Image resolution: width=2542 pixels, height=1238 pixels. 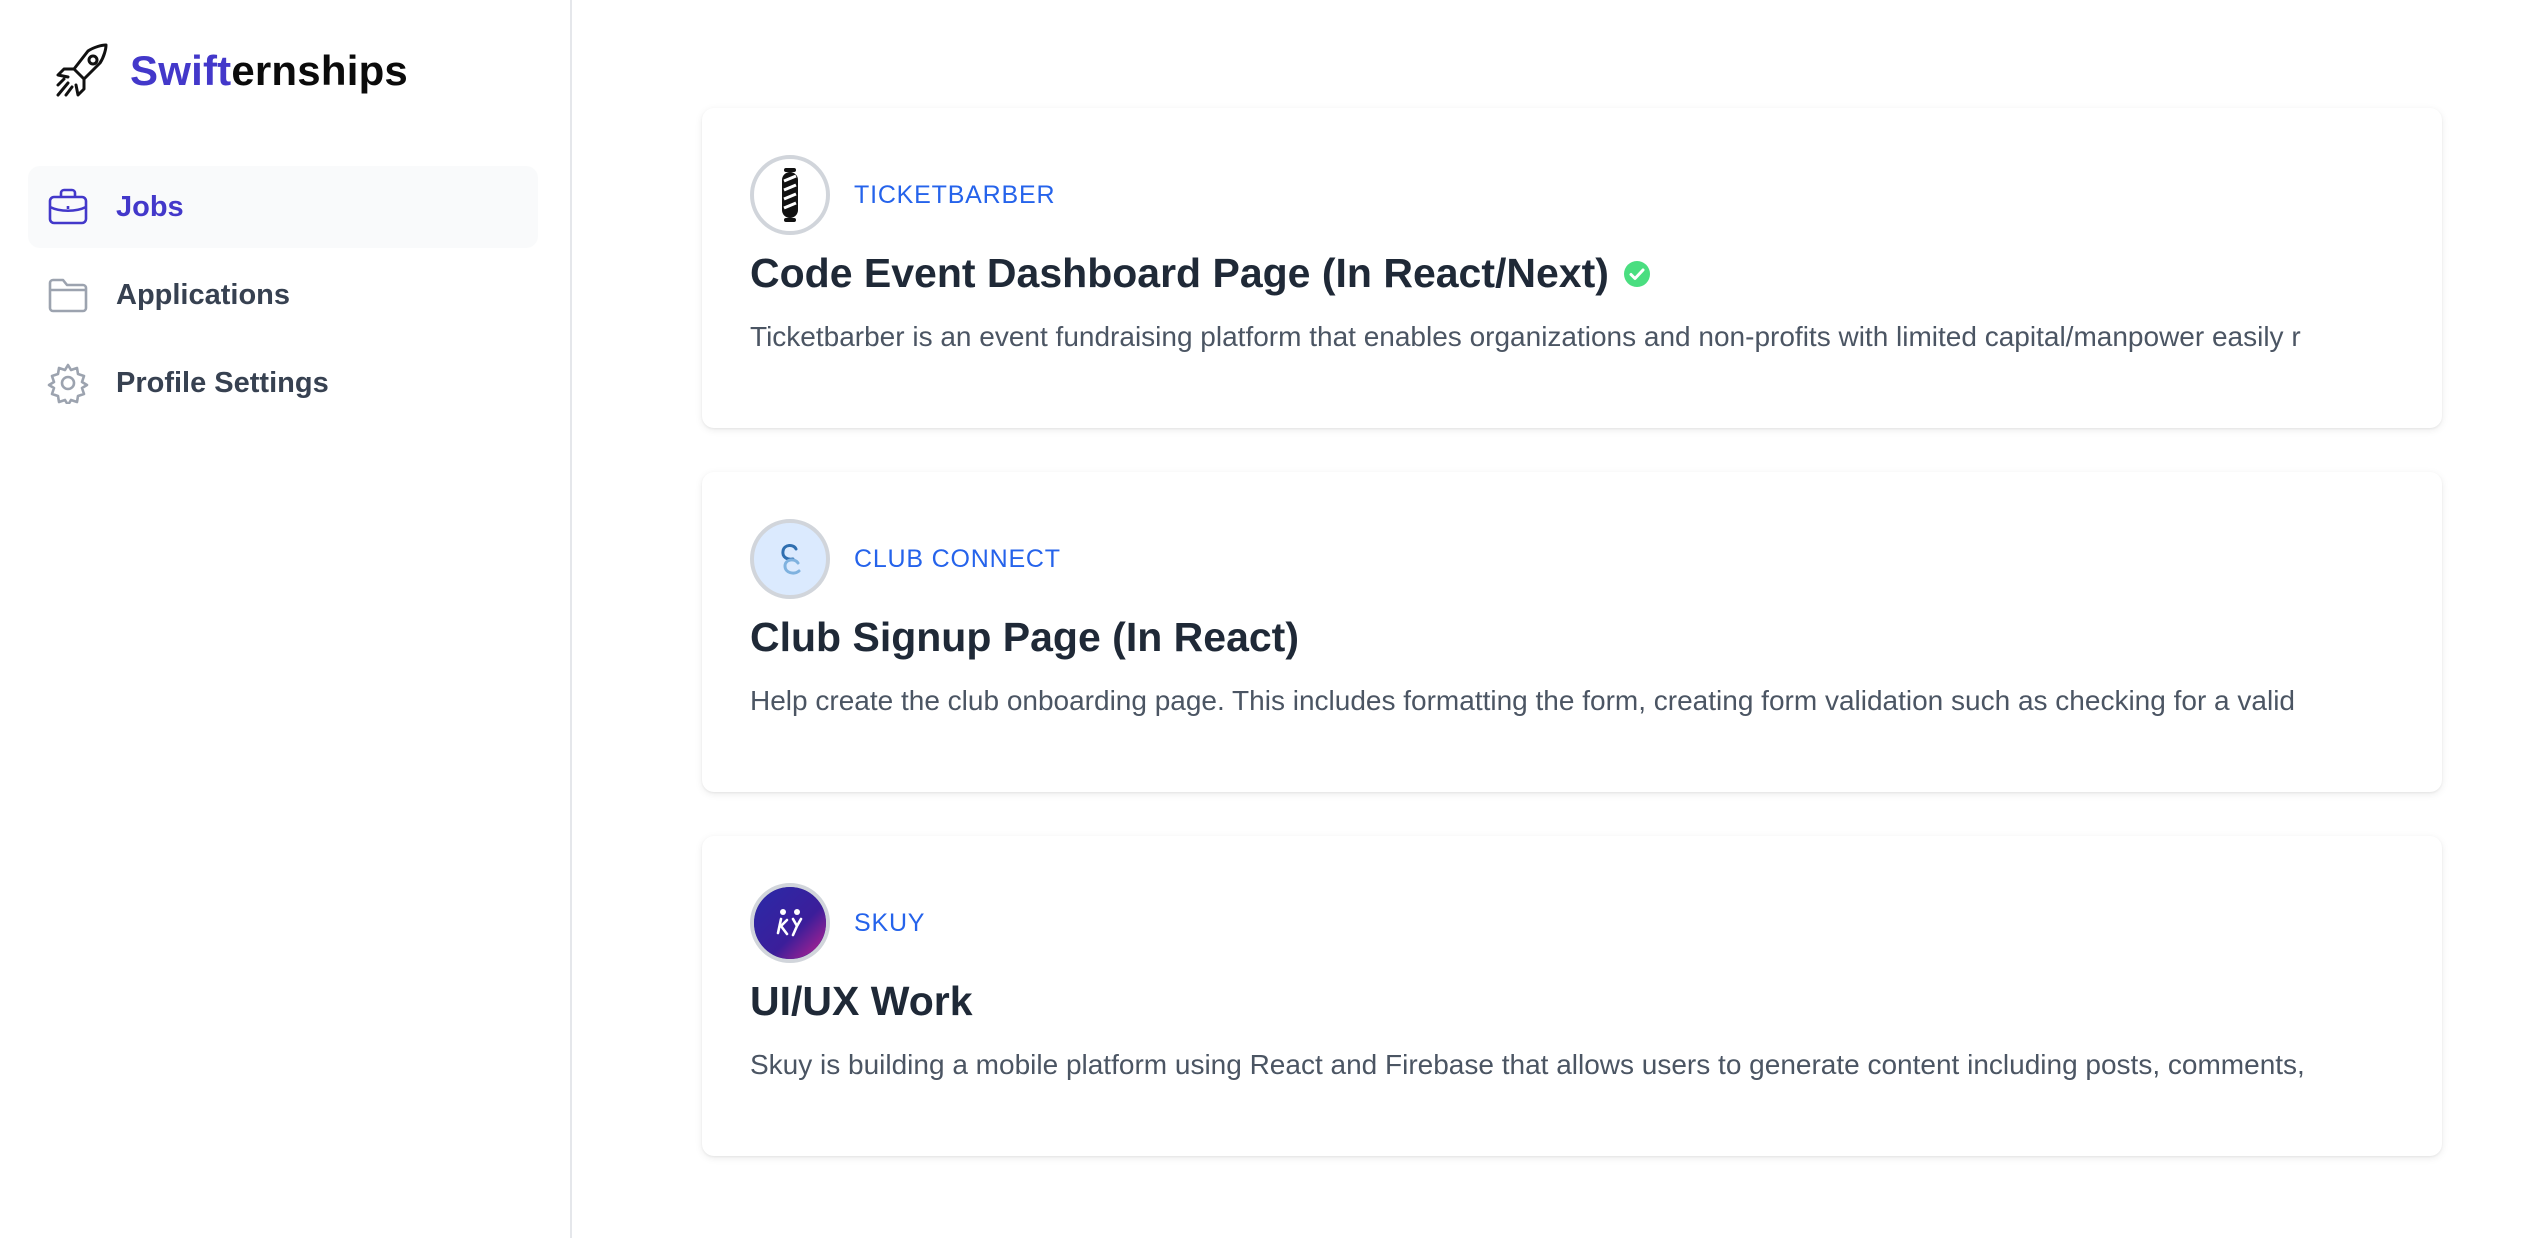 What do you see at coordinates (150, 206) in the screenshot?
I see `sidebar-item-label: Jobs` at bounding box center [150, 206].